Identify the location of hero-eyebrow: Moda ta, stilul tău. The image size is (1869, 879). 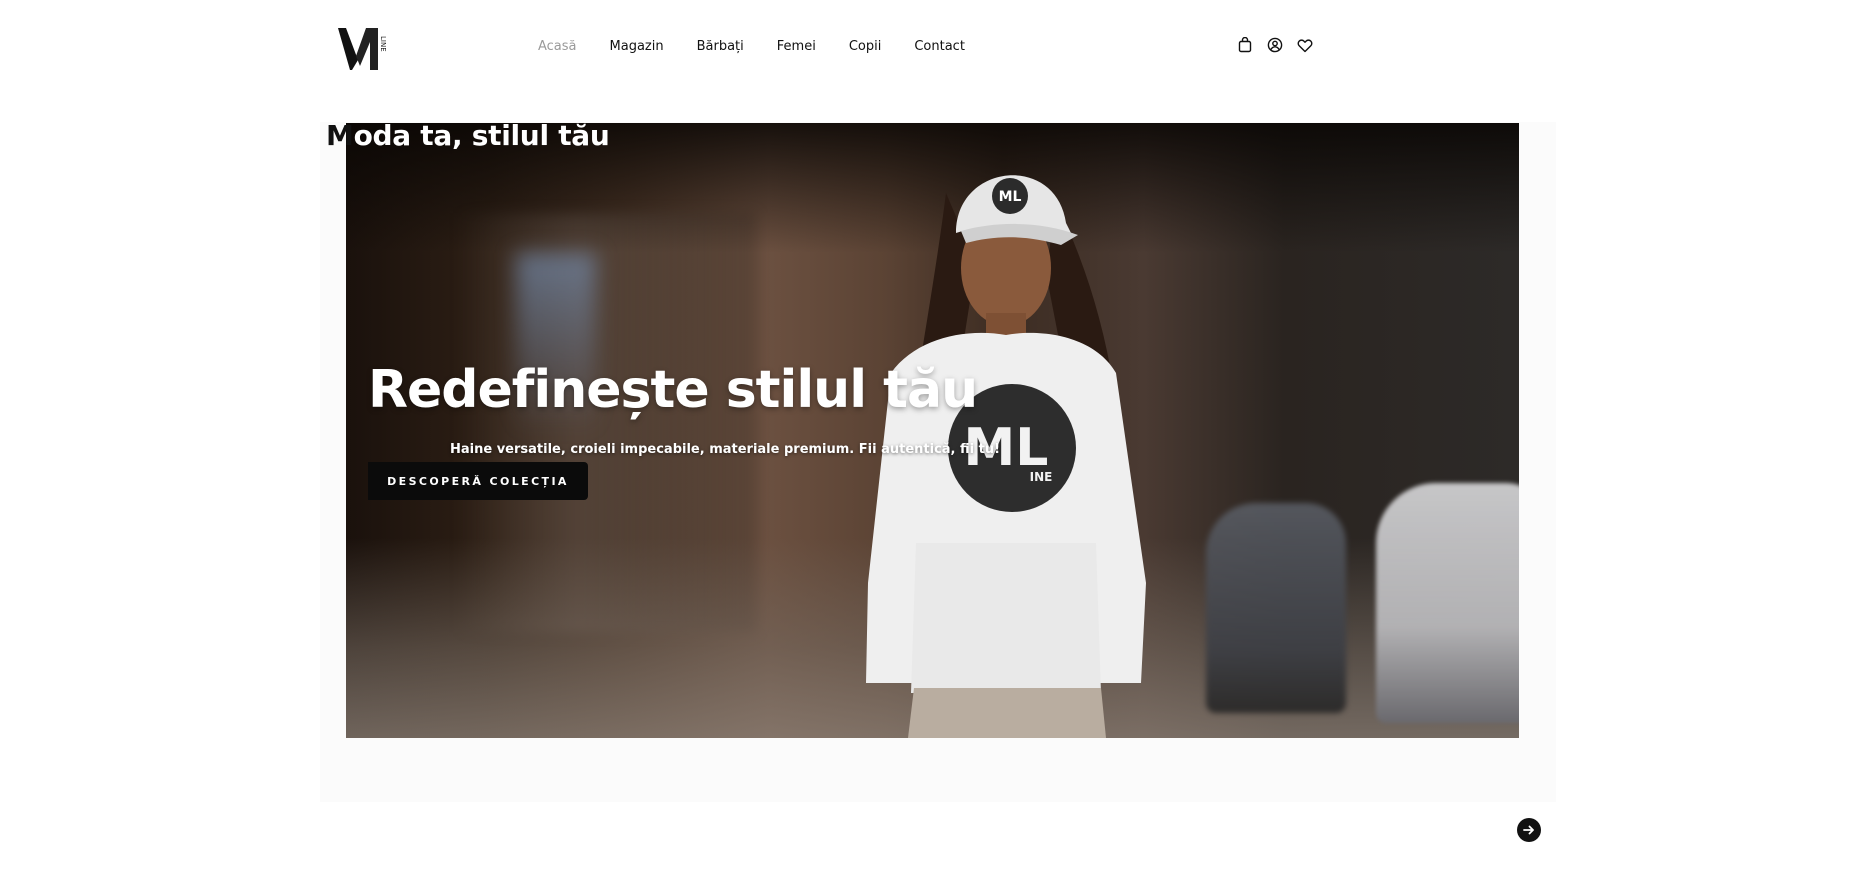
(468, 135).